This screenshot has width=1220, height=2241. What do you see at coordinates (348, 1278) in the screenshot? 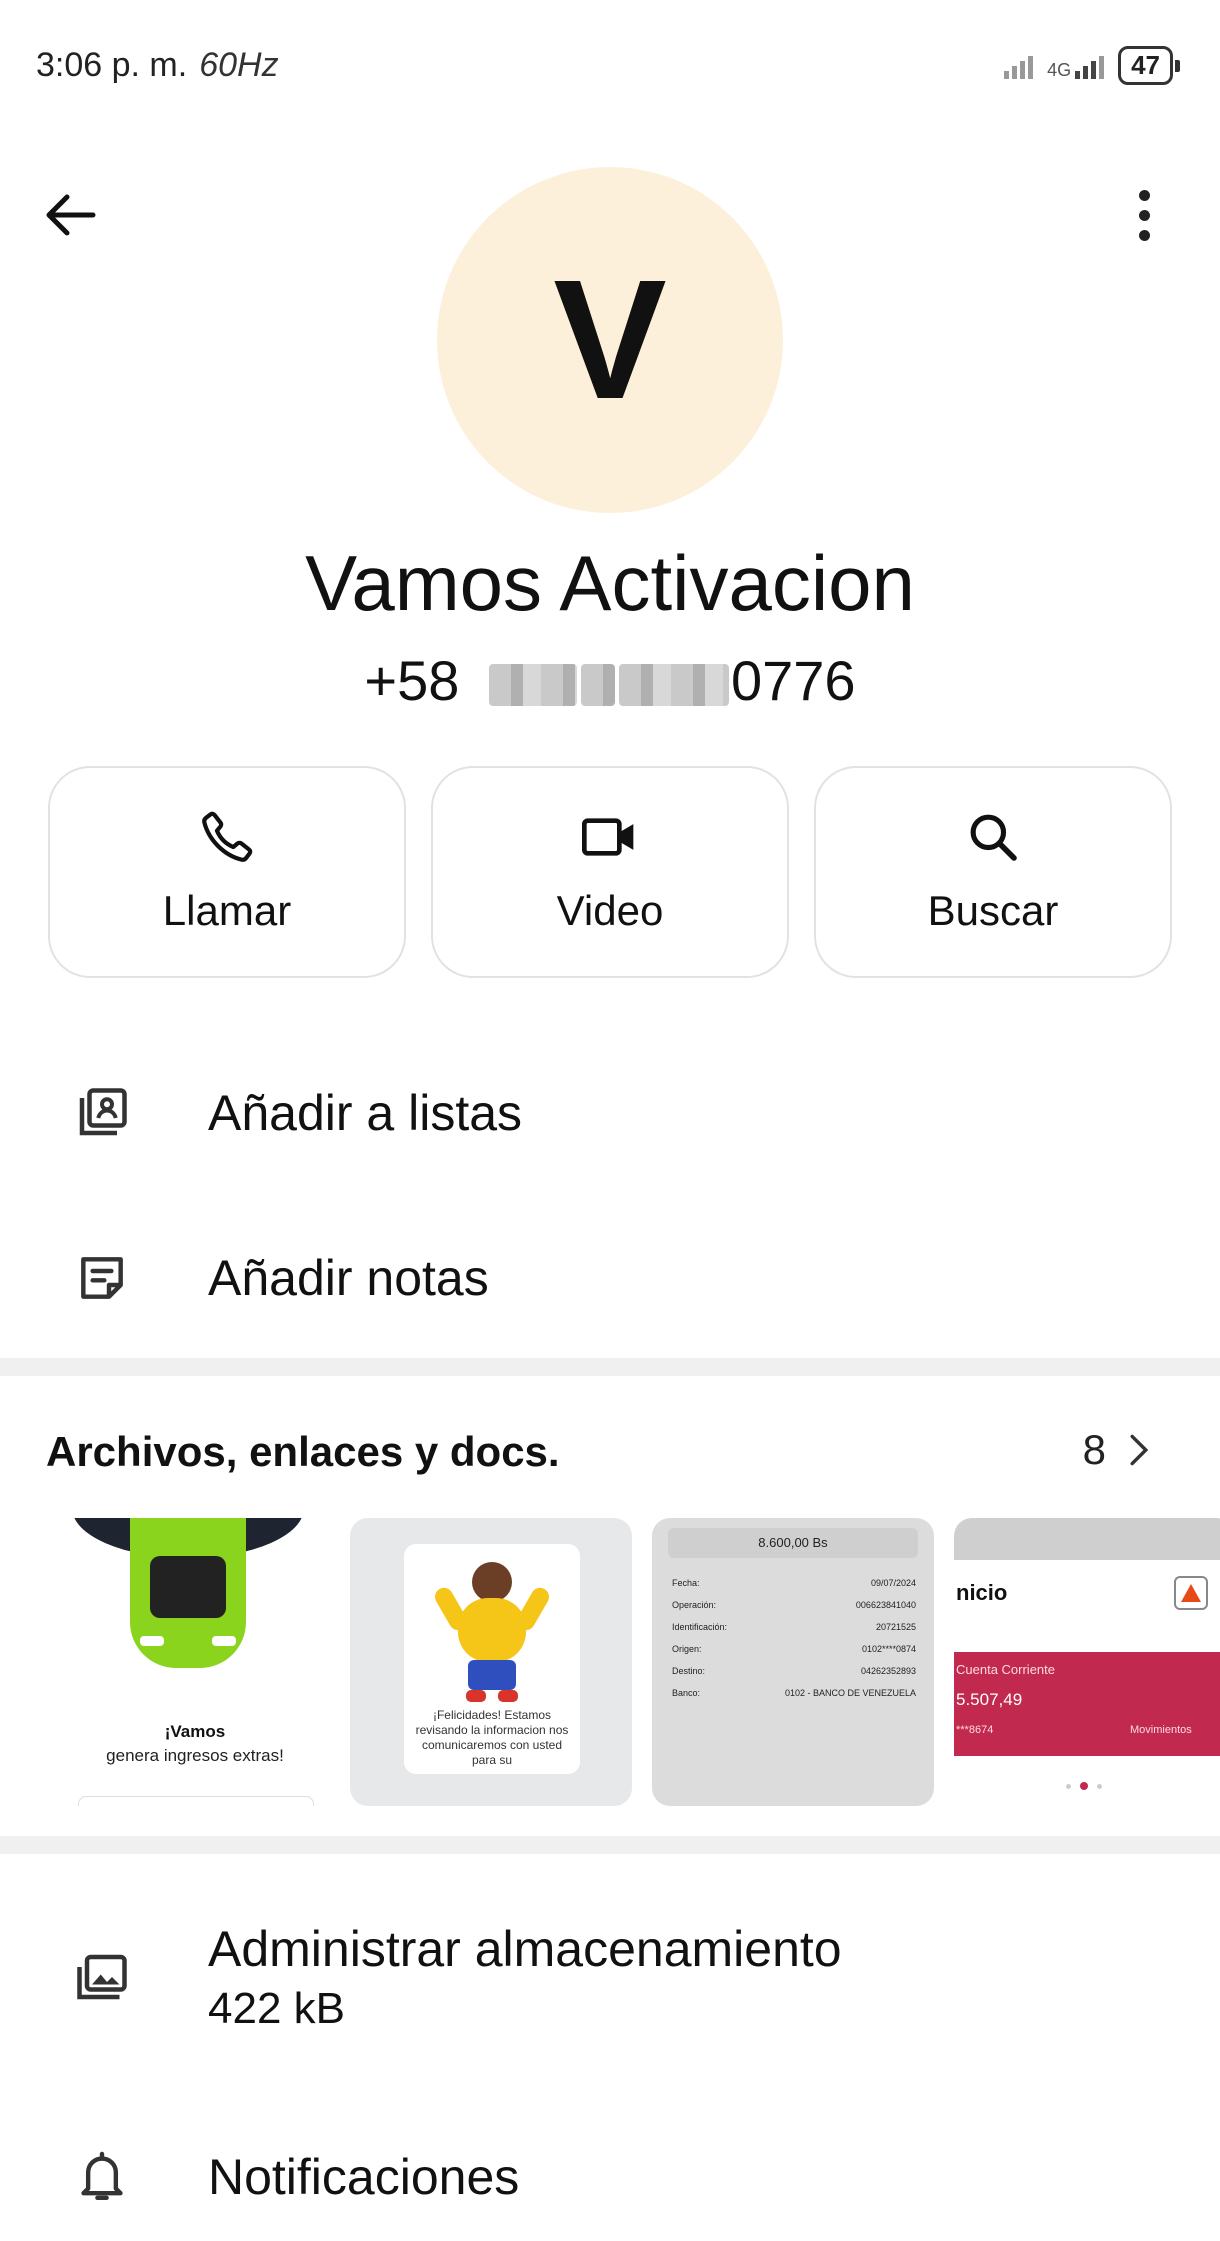
I see `add-notes-label: Añadir notas` at bounding box center [348, 1278].